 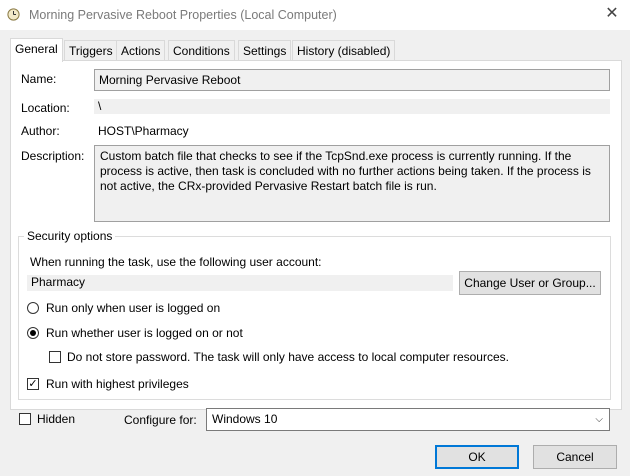 I want to click on ok-button: OK, so click(x=477, y=457).